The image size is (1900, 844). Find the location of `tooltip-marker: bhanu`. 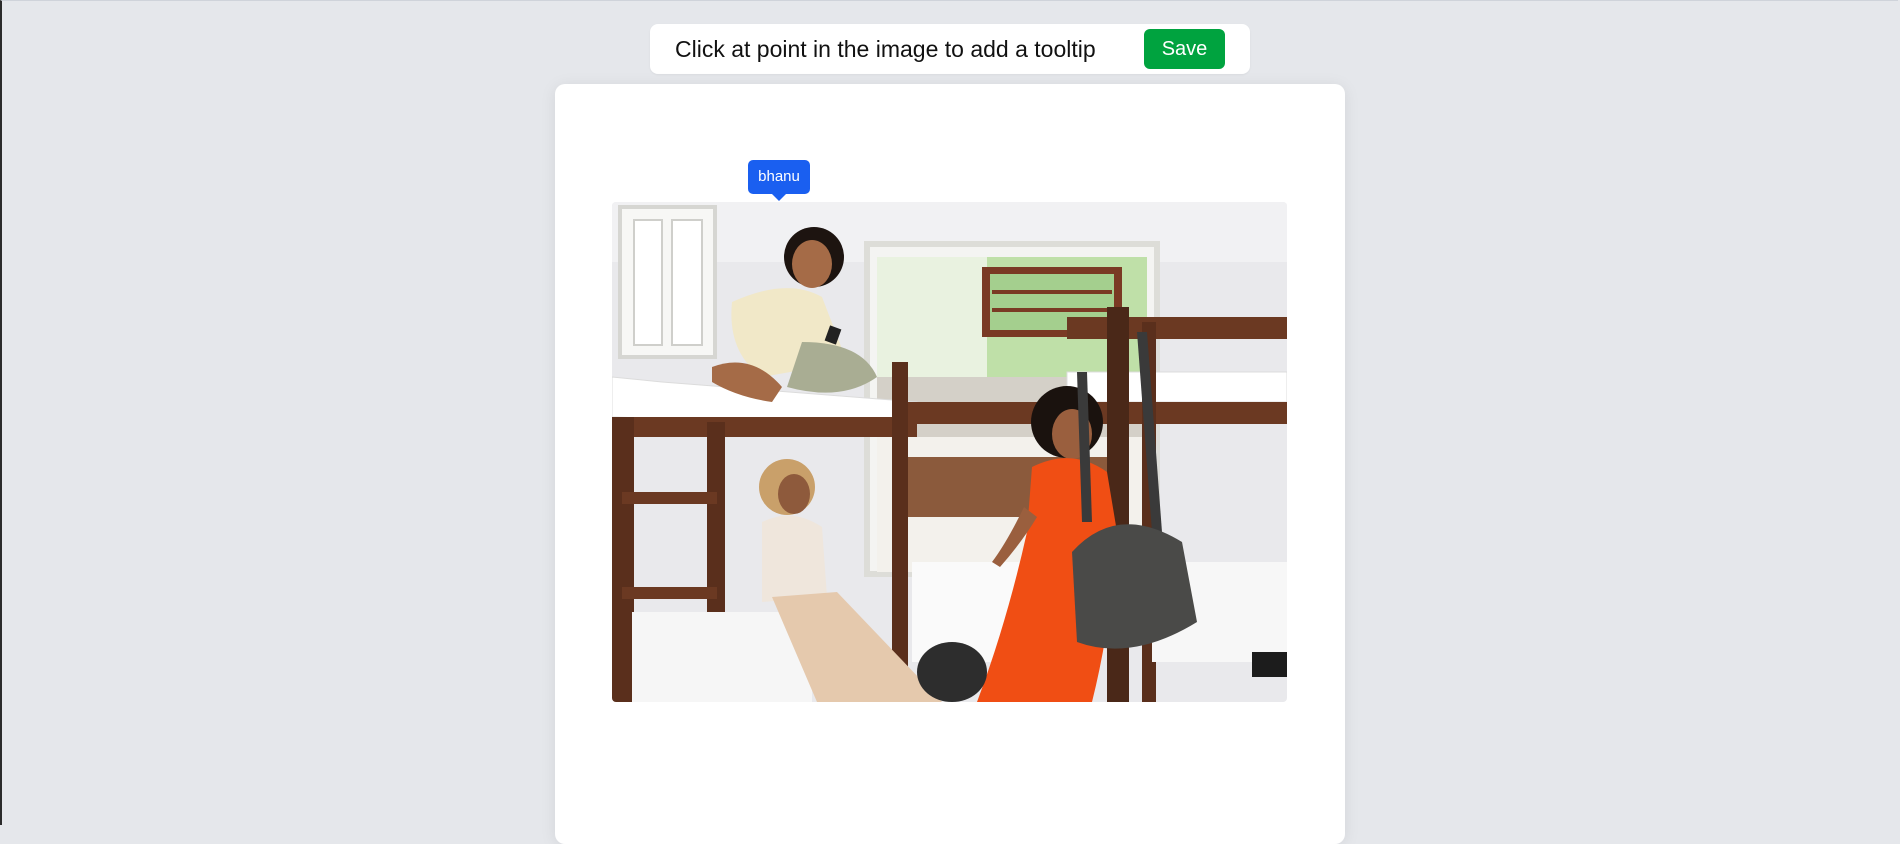

tooltip-marker: bhanu is located at coordinates (779, 180).